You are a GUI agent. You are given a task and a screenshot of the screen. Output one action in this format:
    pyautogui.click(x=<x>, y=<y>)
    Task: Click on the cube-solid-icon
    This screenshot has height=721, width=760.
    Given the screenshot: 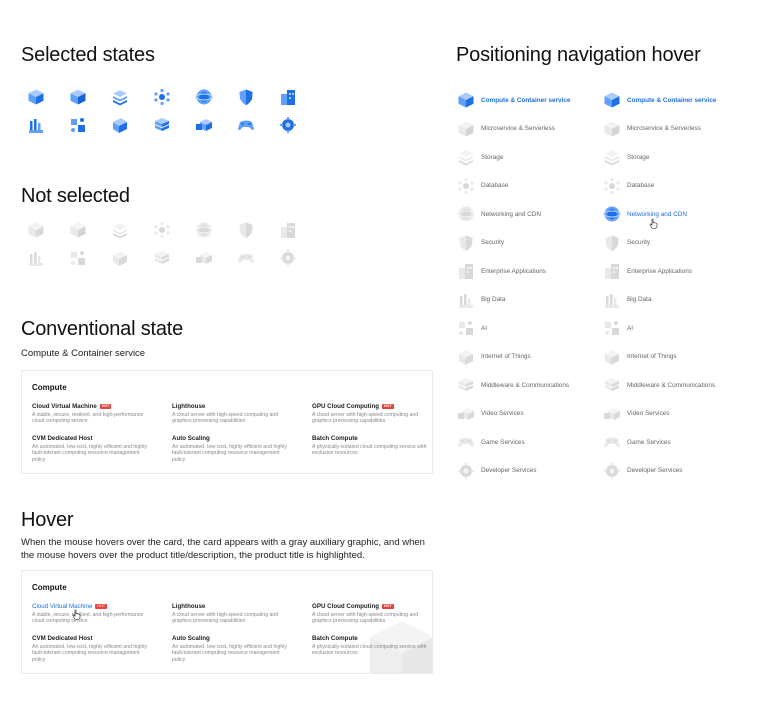 What is the action you would take?
    pyautogui.click(x=78, y=97)
    